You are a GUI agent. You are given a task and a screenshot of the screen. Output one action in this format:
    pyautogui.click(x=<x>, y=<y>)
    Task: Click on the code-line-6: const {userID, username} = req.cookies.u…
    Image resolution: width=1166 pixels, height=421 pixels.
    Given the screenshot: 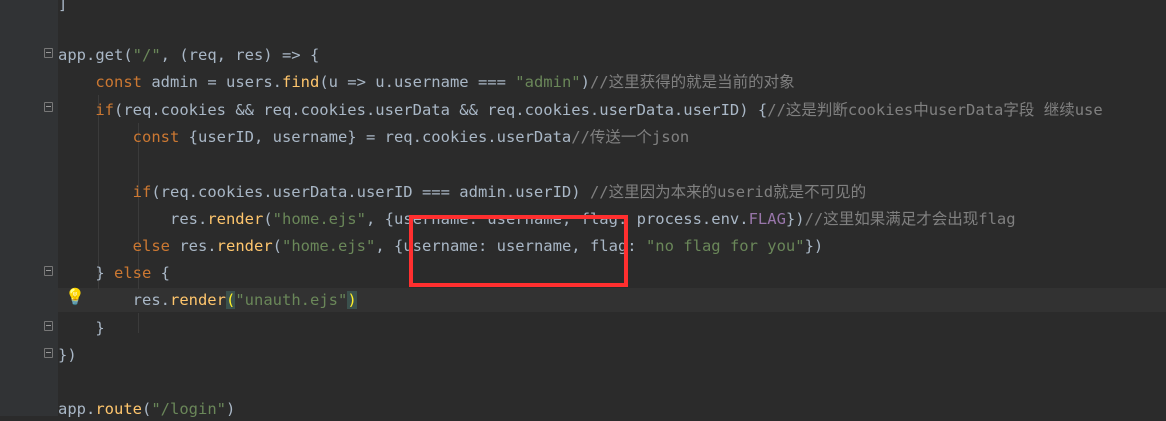 What is the action you would take?
    pyautogui.click(x=374, y=137)
    